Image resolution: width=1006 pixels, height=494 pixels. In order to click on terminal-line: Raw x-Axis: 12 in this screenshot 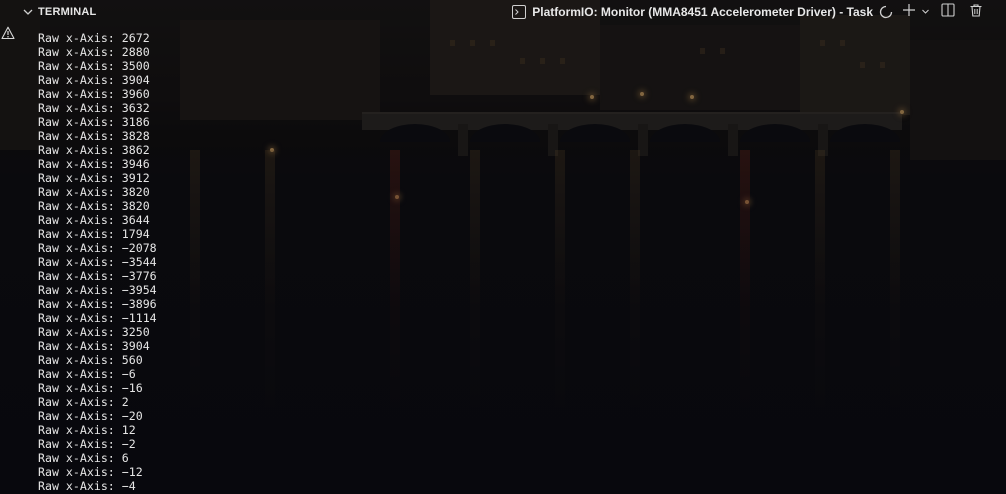, I will do `click(87, 430)`.